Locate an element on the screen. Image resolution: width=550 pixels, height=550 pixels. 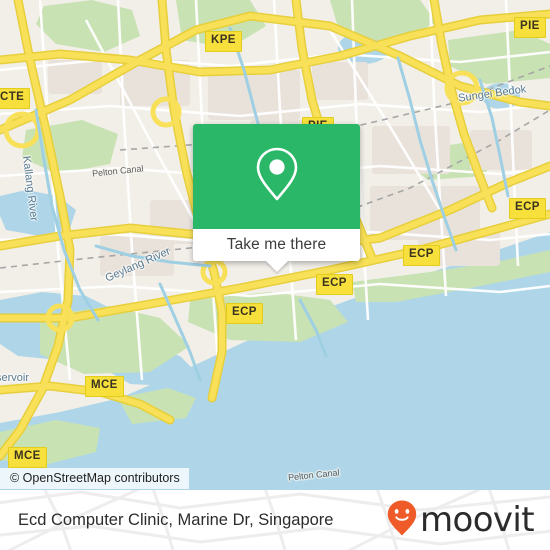
highway-shield-ecp-3: ECP is located at coordinates (334, 284).